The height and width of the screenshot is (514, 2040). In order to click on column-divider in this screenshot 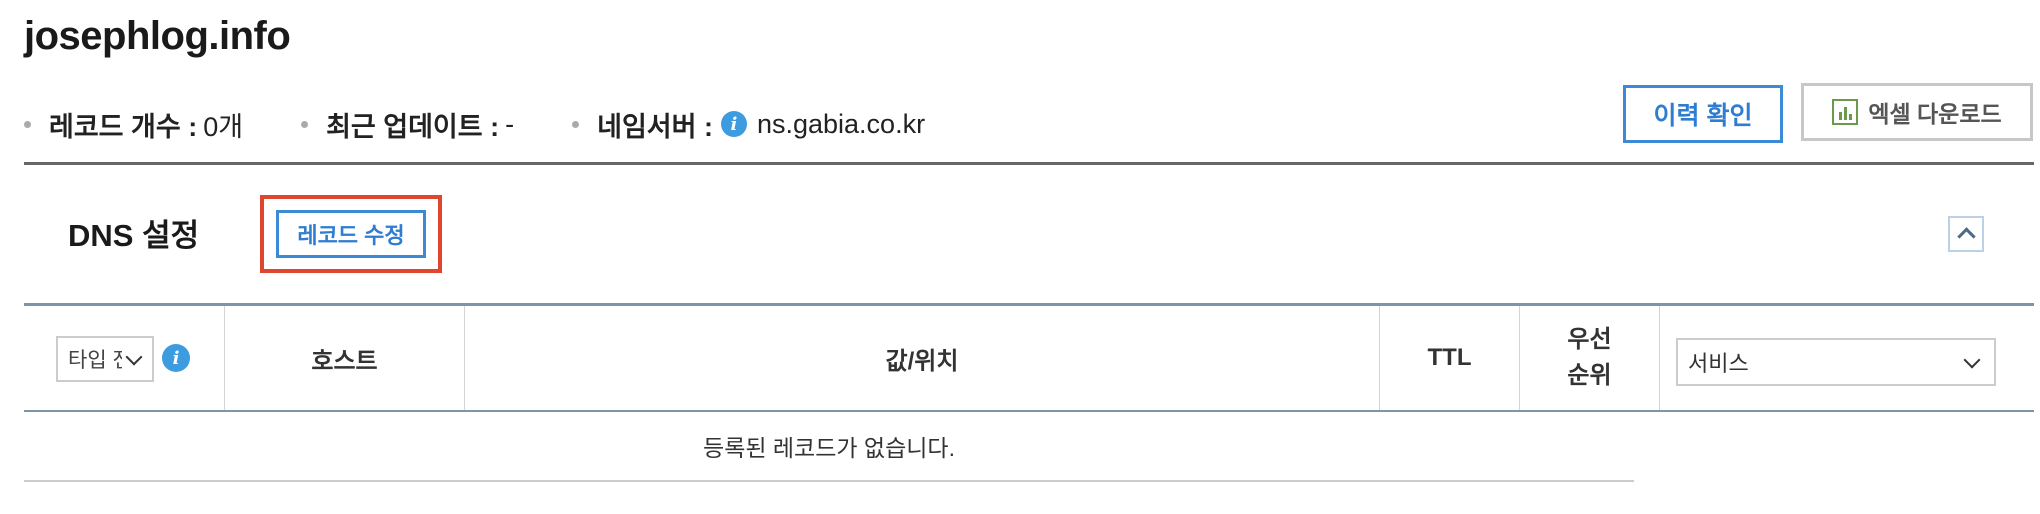, I will do `click(1659, 358)`.